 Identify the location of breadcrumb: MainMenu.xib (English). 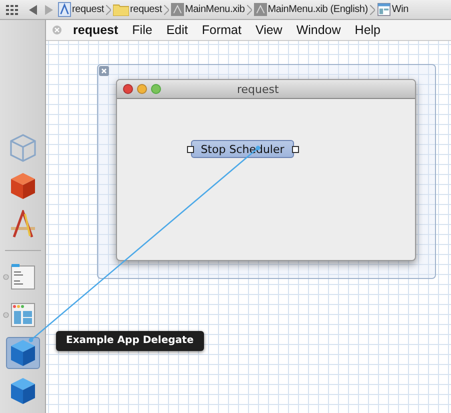
(311, 9).